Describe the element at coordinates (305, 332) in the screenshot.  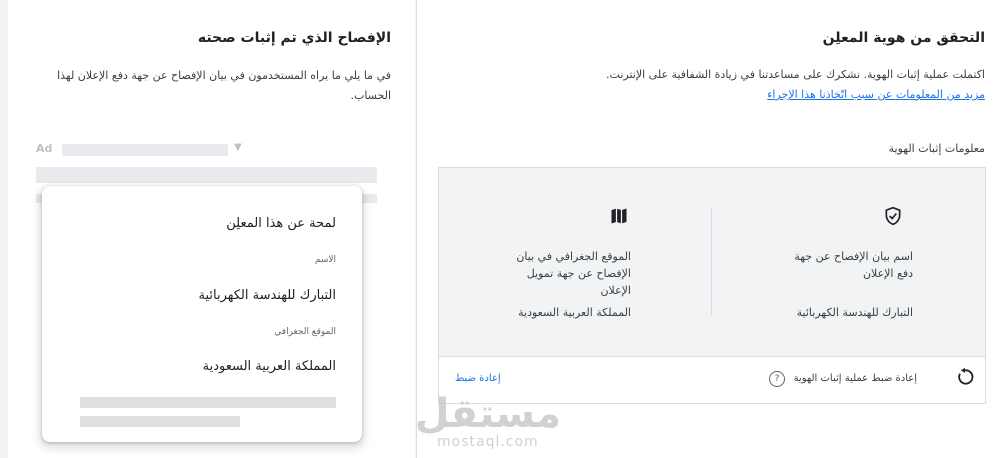
I see `popup-location-label: الموقع الجغرافي` at that location.